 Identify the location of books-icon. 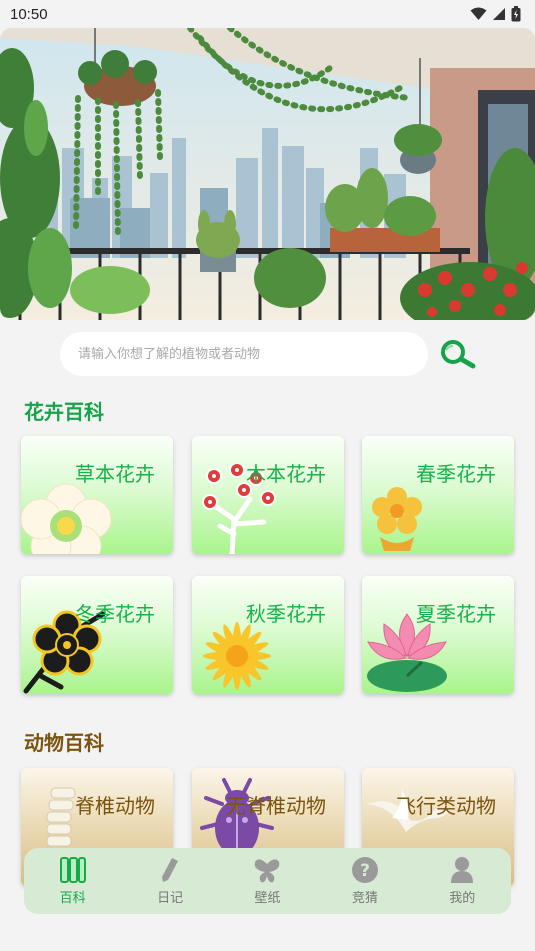
(73, 870).